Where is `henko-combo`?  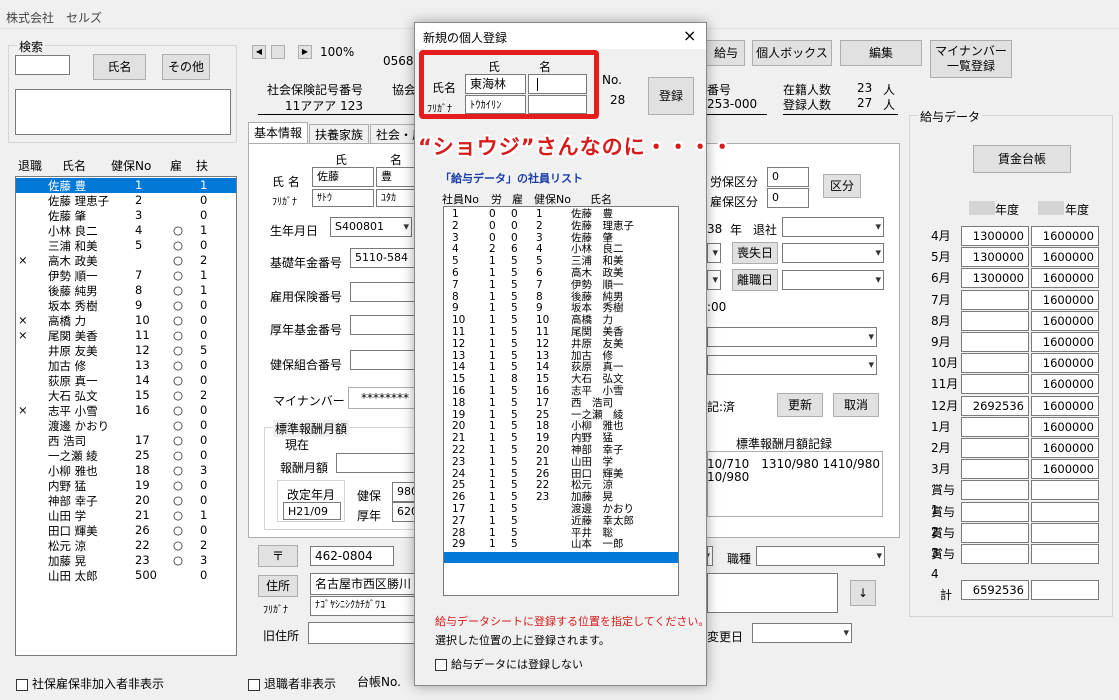 henko-combo is located at coordinates (802, 633).